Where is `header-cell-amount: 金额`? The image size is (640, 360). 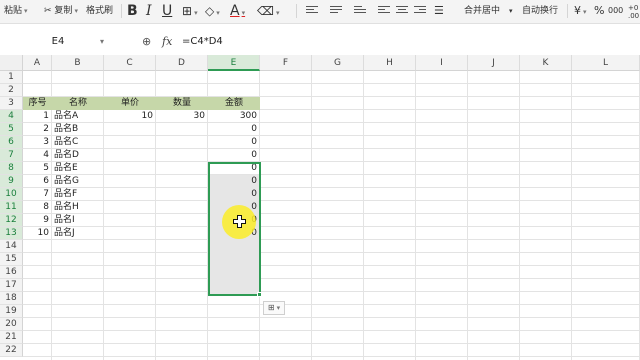 header-cell-amount: 金额 is located at coordinates (234, 103).